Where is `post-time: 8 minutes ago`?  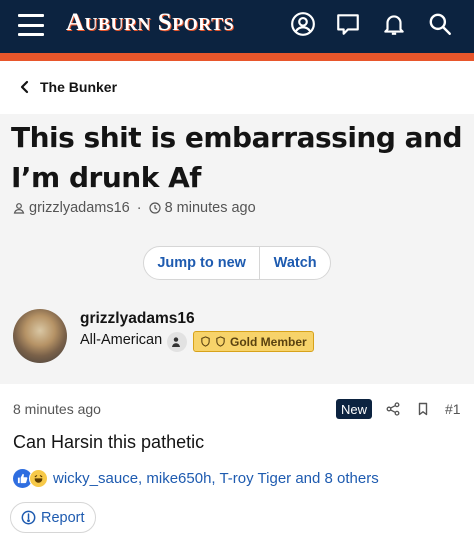
post-time: 8 minutes ago is located at coordinates (57, 409).